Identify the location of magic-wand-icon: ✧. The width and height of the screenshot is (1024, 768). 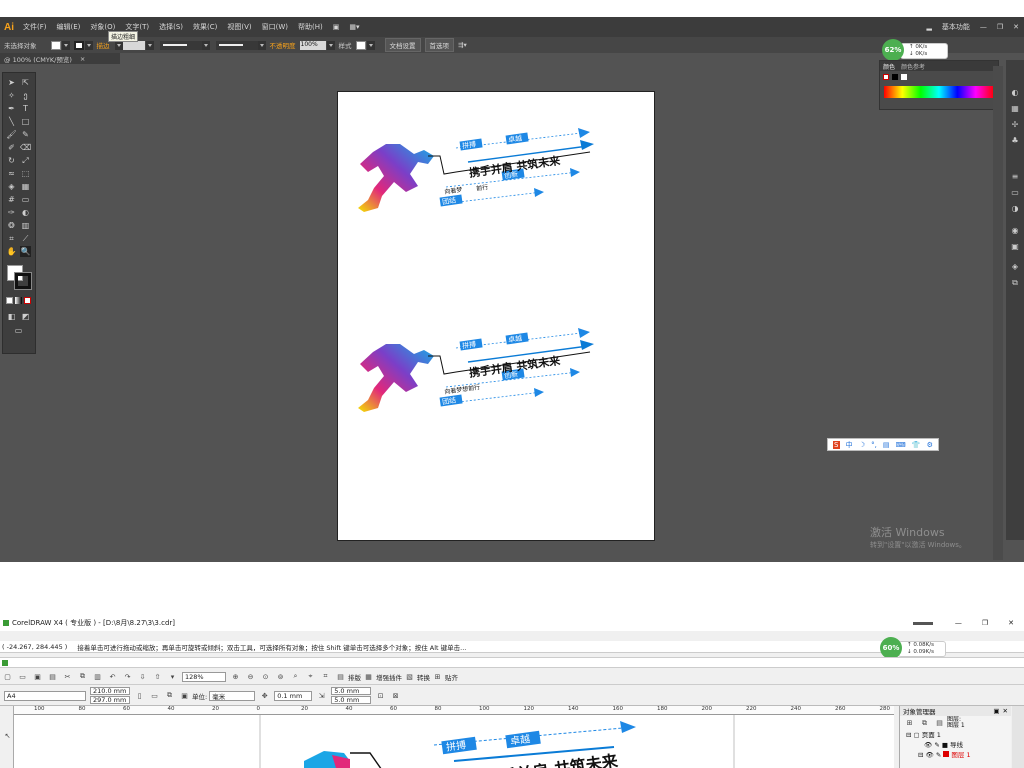
(11, 95).